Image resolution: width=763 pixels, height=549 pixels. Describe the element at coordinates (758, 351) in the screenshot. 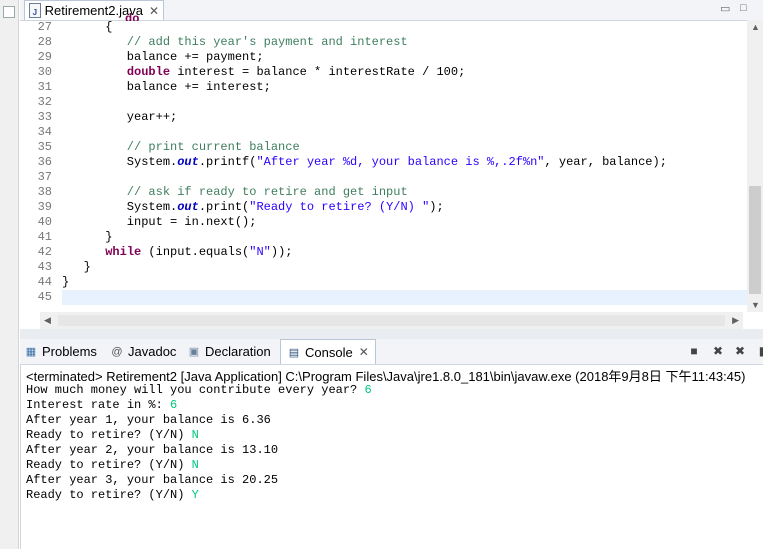

I see `view-menu-icon: ▮` at that location.